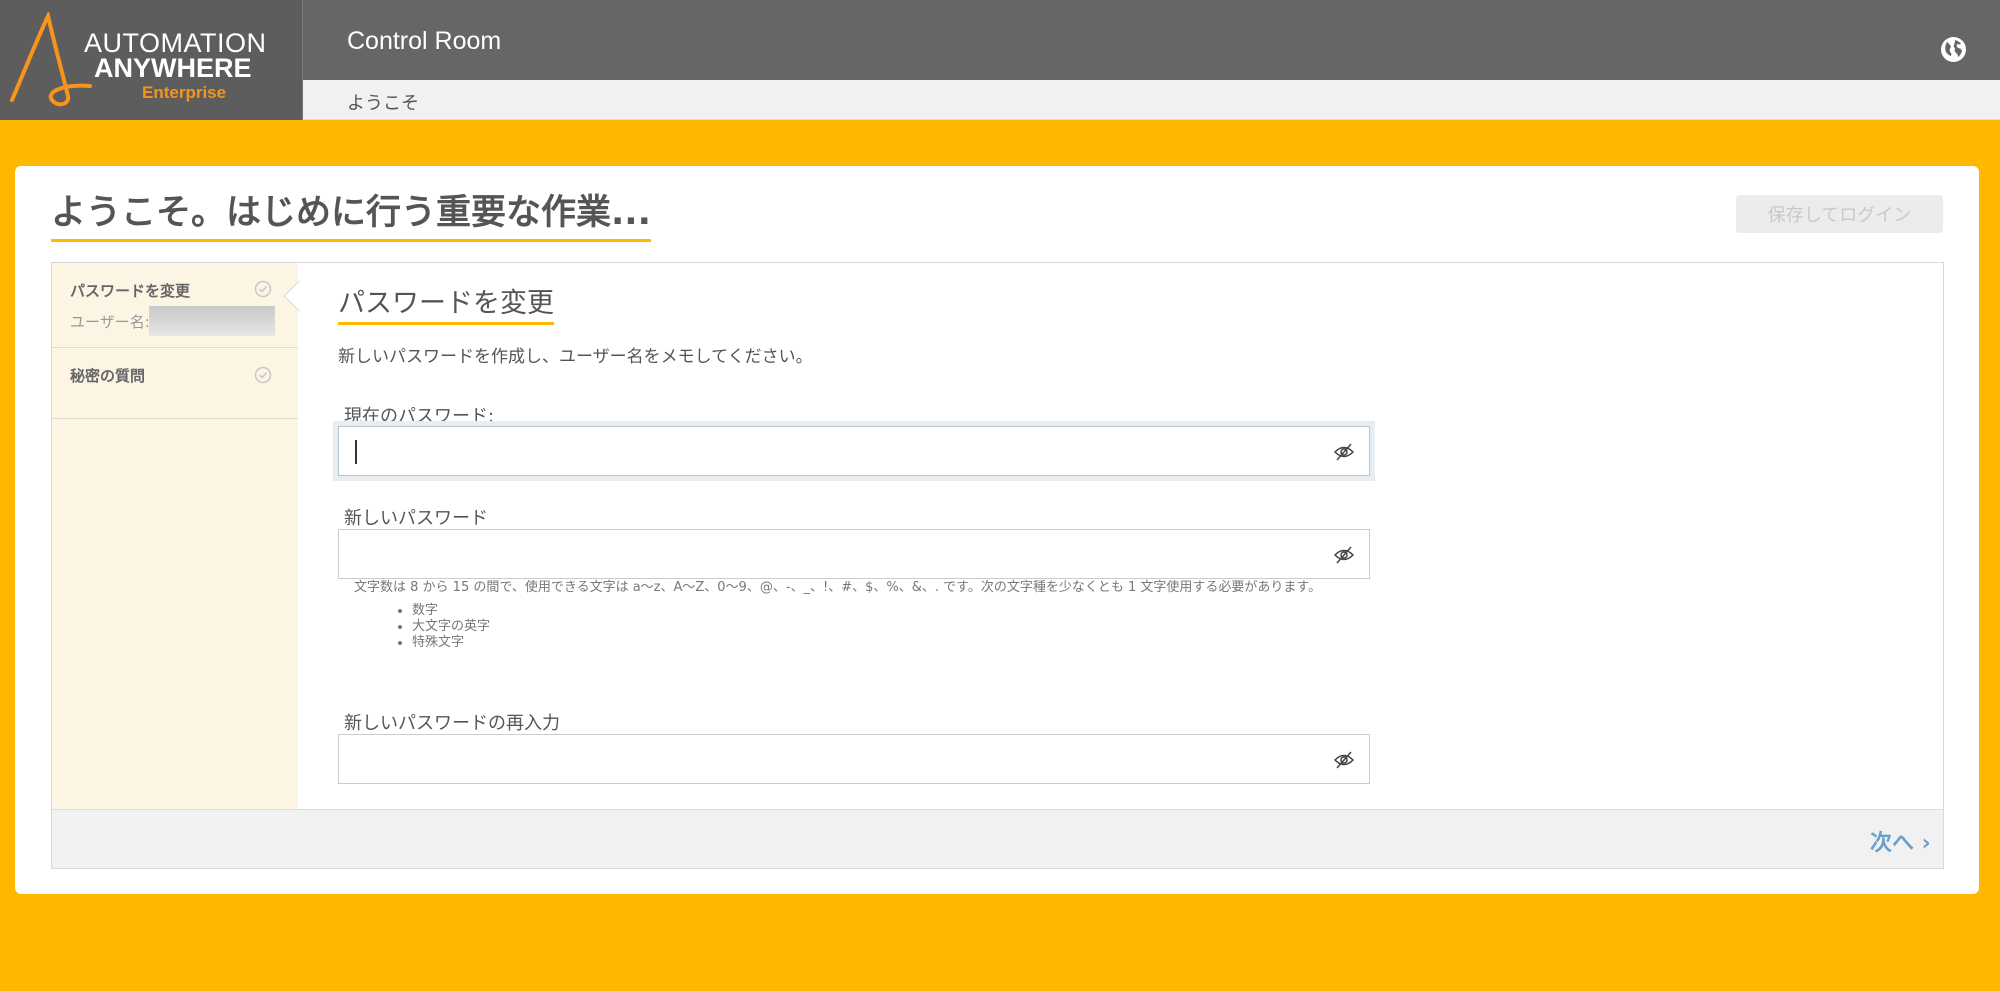  Describe the element at coordinates (175, 383) in the screenshot. I see `sidebar-item-security-questions: 秘密の質問` at that location.